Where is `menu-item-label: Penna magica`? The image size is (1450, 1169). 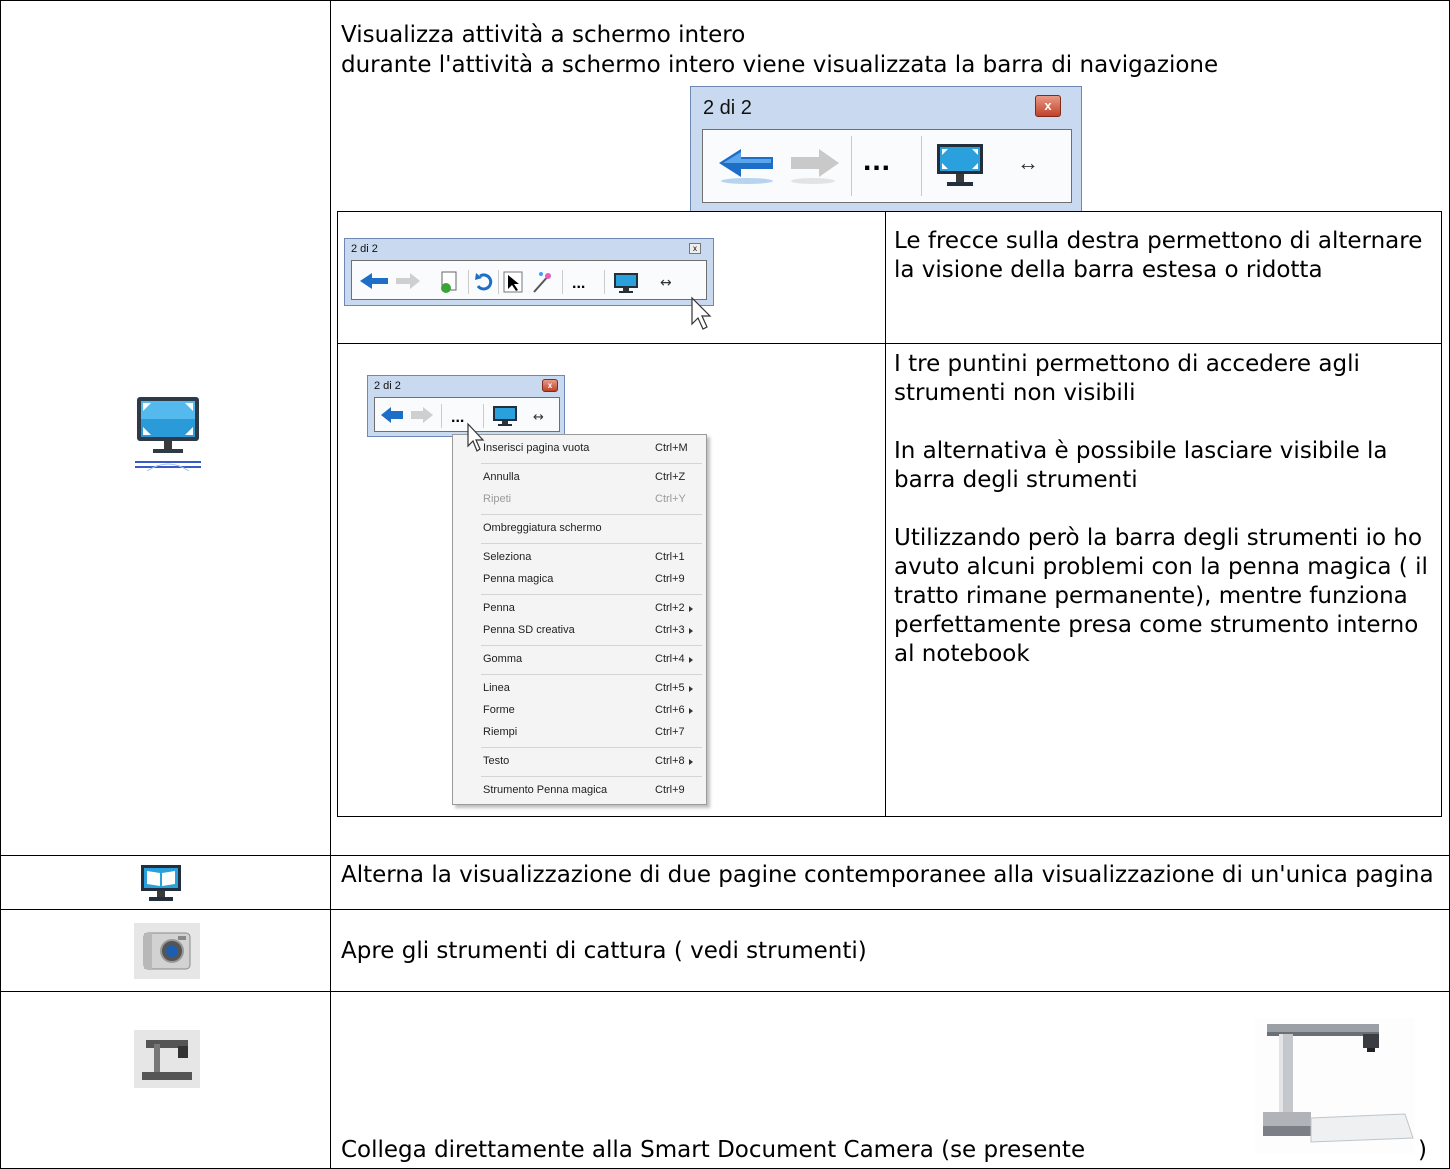 menu-item-label: Penna magica is located at coordinates (518, 579).